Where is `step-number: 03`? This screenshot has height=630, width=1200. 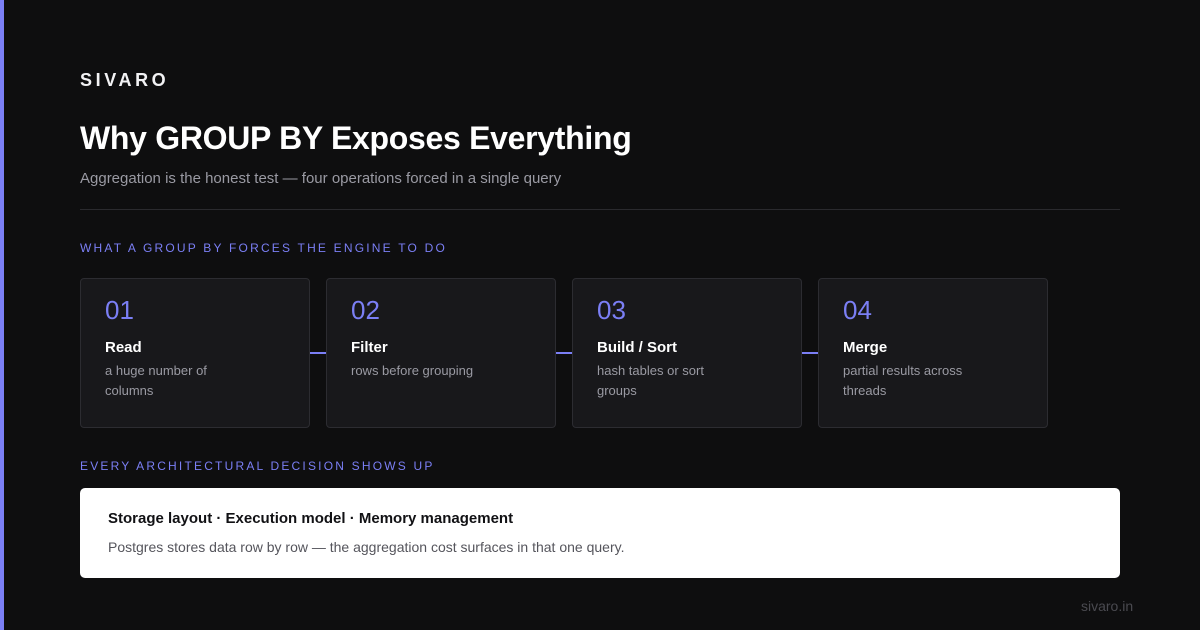
step-number: 03 is located at coordinates (611, 310).